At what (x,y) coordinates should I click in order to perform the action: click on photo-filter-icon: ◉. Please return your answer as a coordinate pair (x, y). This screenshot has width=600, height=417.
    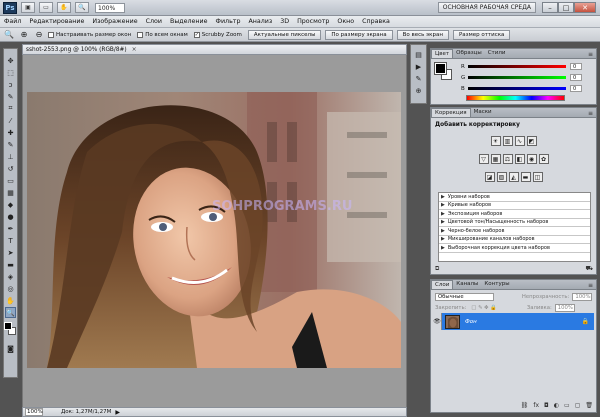
    Looking at the image, I should click on (531, 159).